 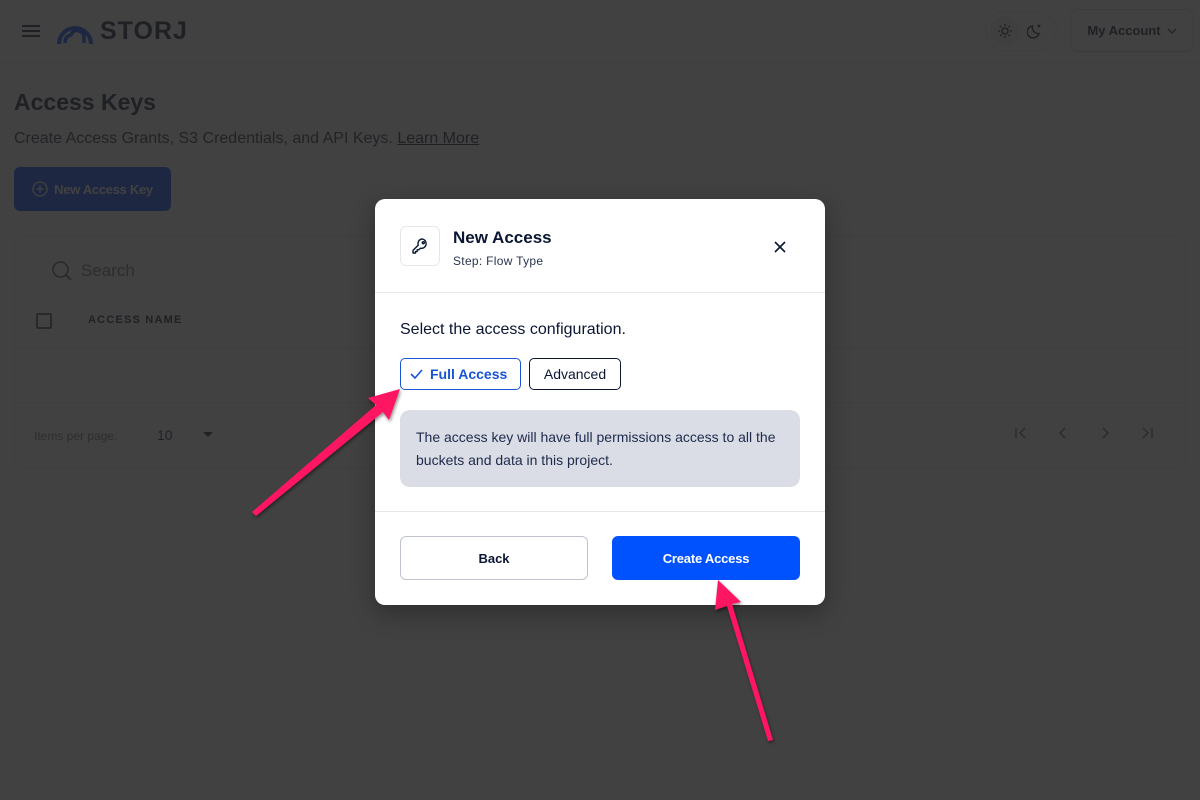 I want to click on dialog-step: Step: Flow Type, so click(x=498, y=261).